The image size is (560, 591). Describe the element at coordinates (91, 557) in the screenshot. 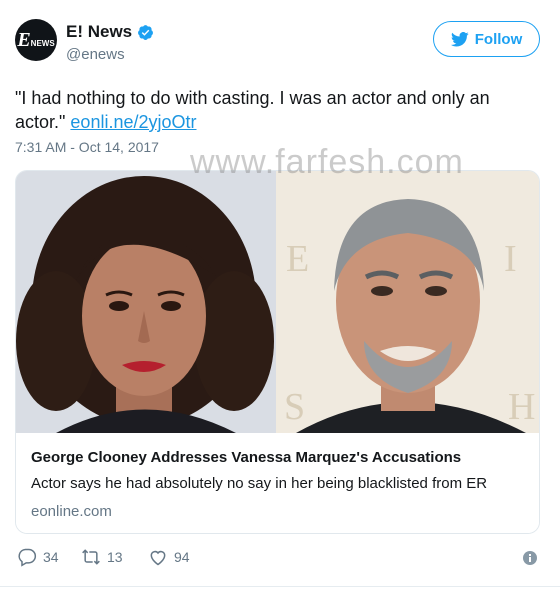

I see `retweet-icon` at that location.